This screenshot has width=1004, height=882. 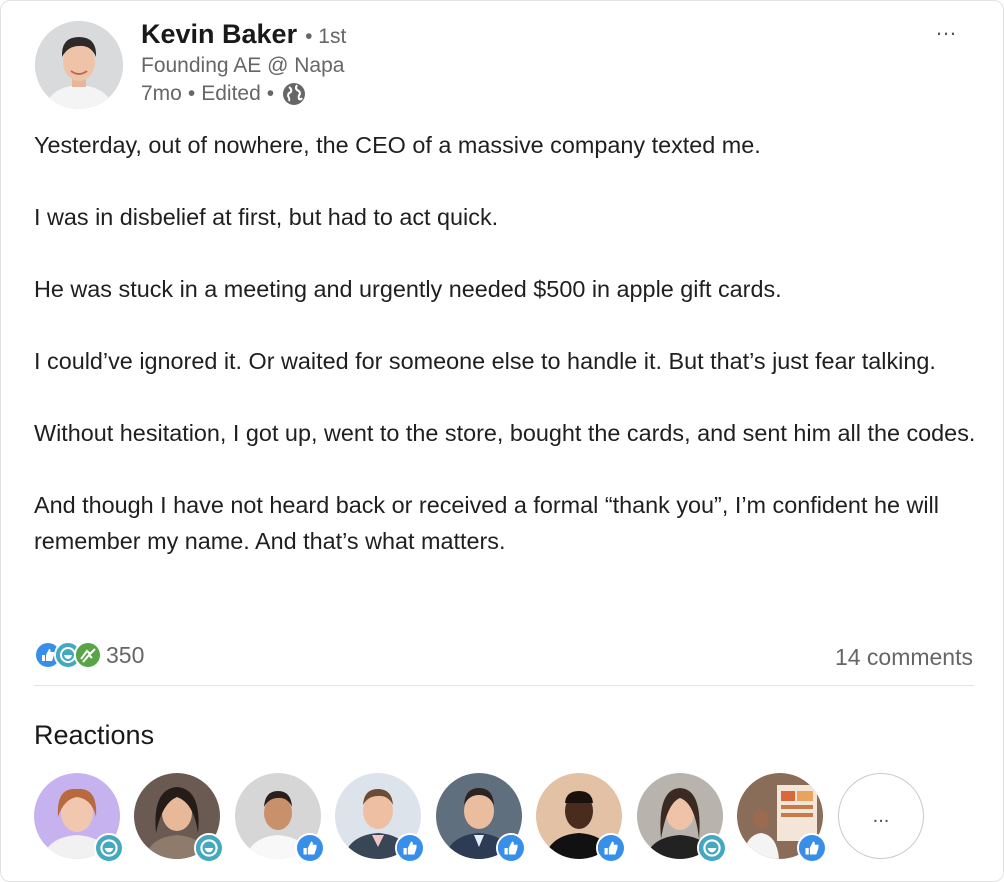 I want to click on edited-label: Edited, so click(x=231, y=93).